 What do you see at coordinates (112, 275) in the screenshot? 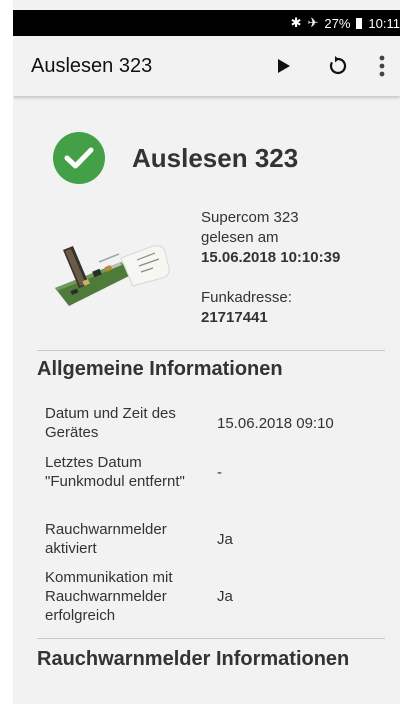
I see `device-image` at bounding box center [112, 275].